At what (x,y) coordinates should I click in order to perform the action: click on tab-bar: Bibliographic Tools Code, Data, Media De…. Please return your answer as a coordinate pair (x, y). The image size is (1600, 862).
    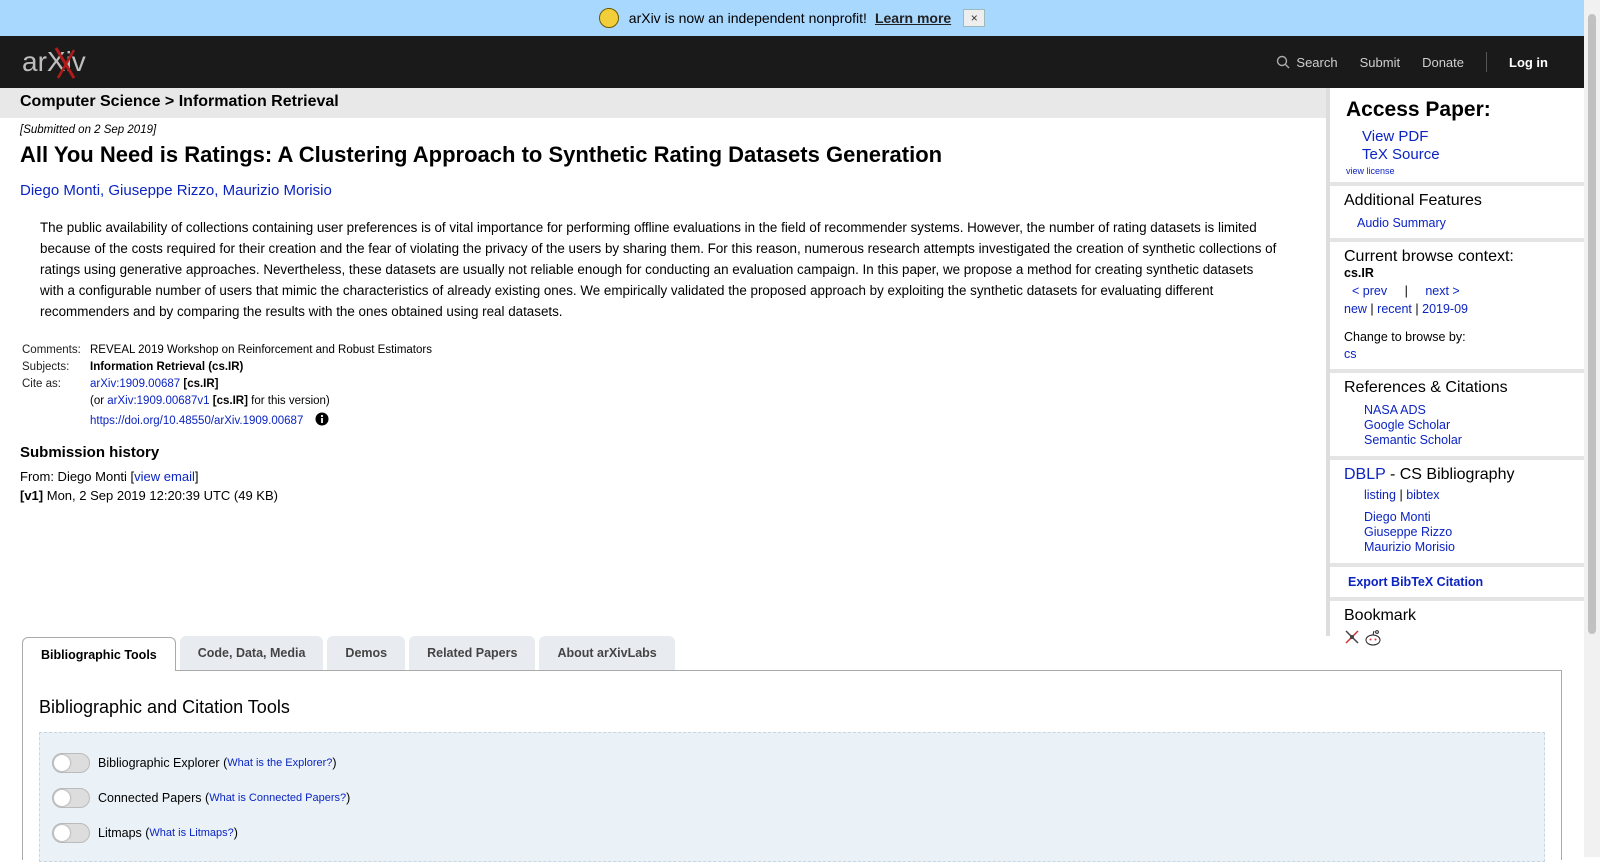
    Looking at the image, I should click on (792, 653).